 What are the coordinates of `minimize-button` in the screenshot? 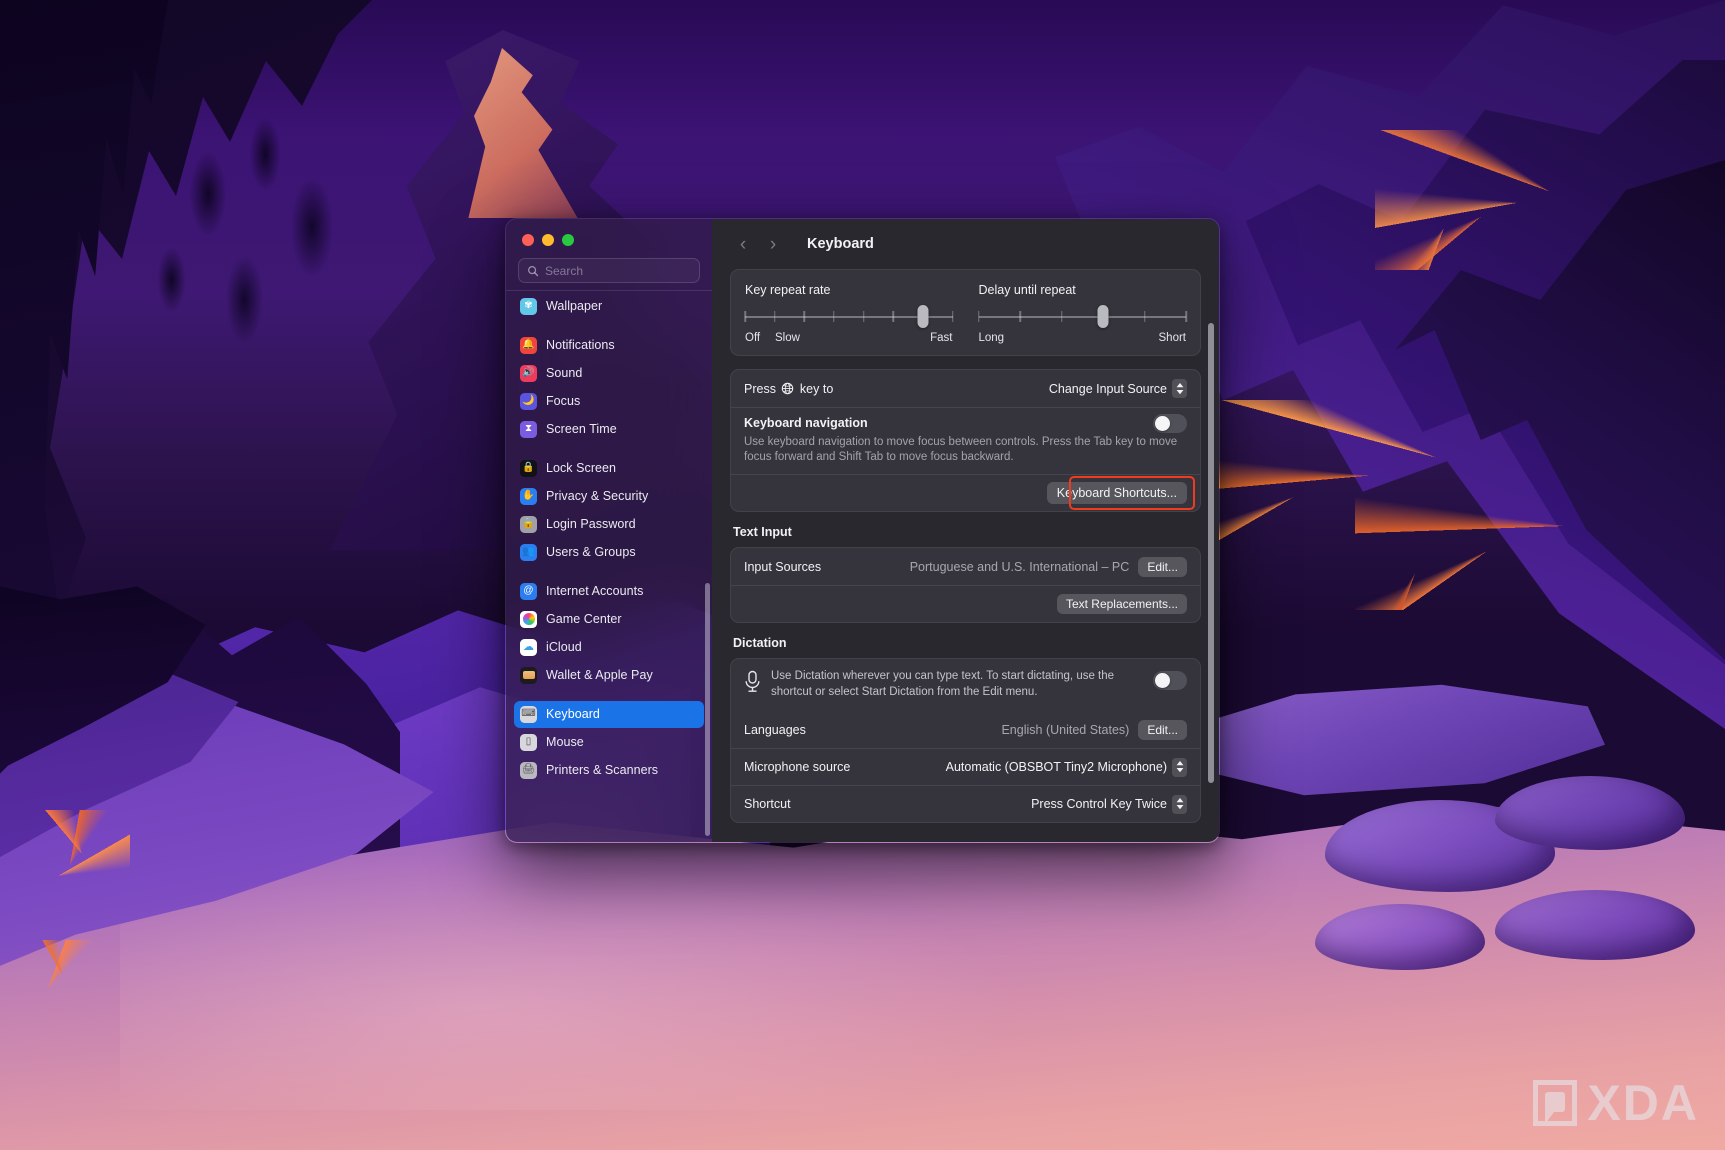 It's located at (548, 240).